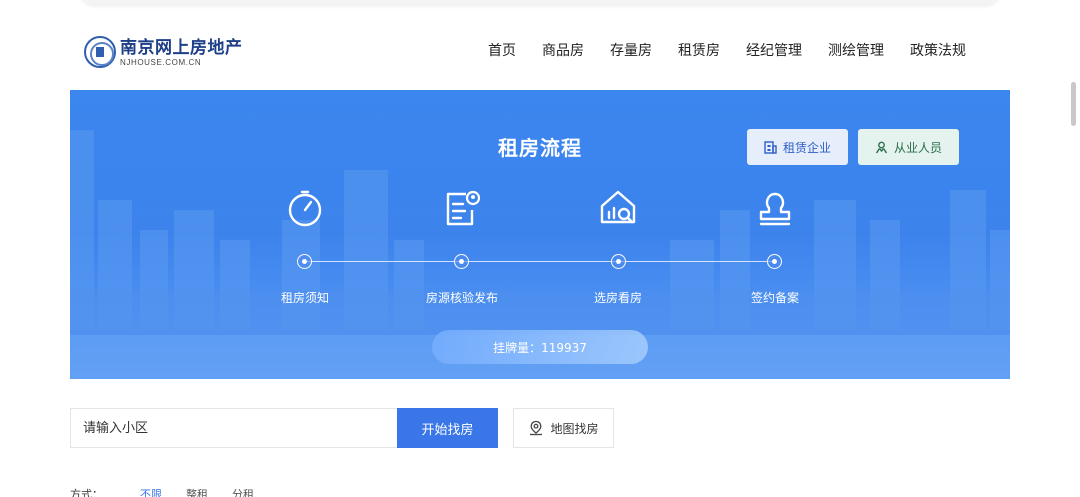  What do you see at coordinates (161, 62) in the screenshot?
I see `logo-domain: NJHOUSE.COM.CN` at bounding box center [161, 62].